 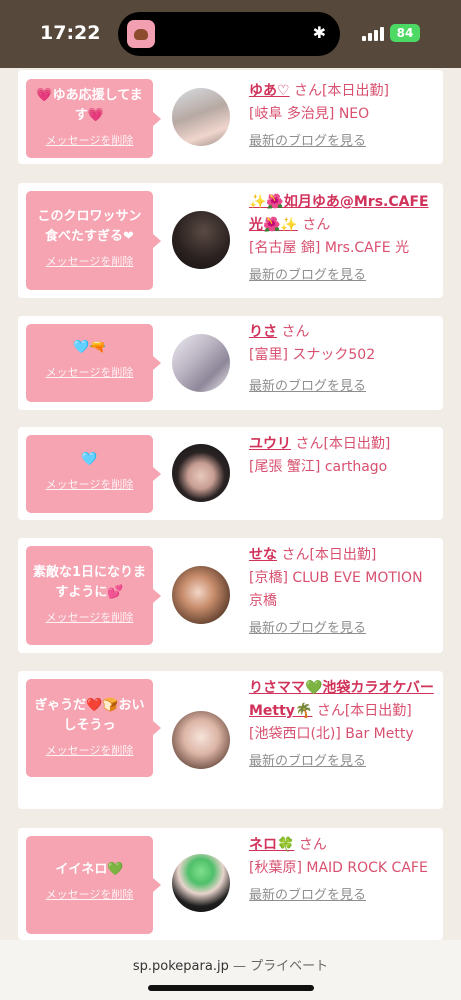 I want to click on message-text: ぎゃうだ❤️🍞おいしそうっ, so click(x=89, y=715).